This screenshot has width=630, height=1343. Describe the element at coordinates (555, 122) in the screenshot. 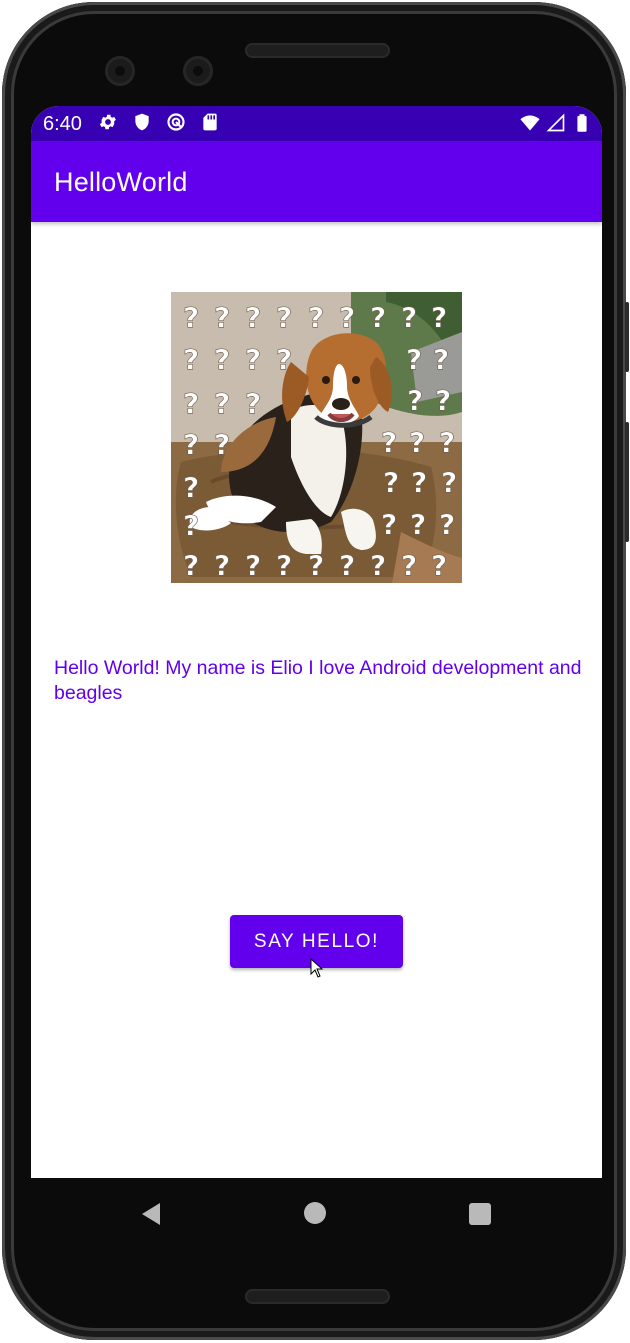

I see `cell-signal-icon` at that location.